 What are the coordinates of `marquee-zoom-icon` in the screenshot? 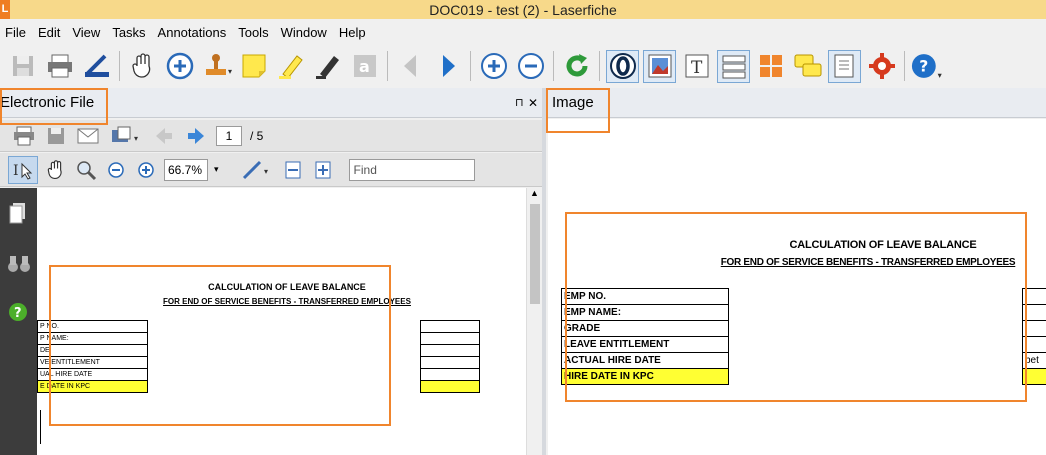 It's located at (86, 170).